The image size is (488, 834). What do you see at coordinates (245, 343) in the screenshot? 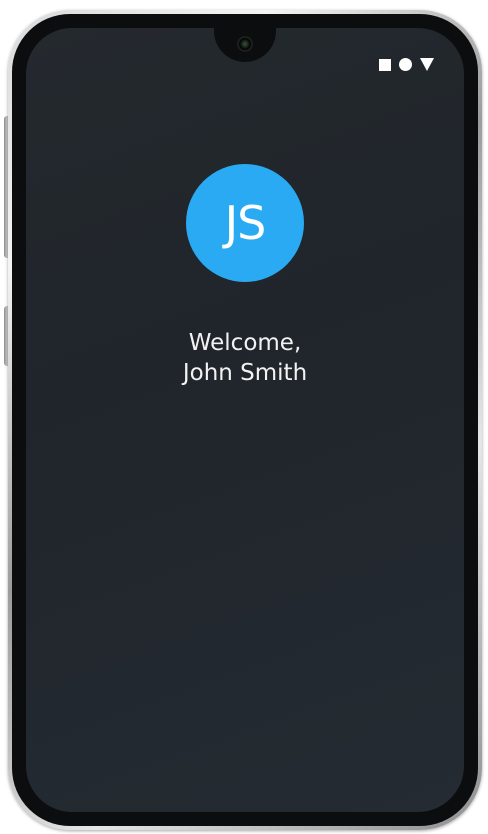
I see `welcome-greeting: Welcome,` at bounding box center [245, 343].